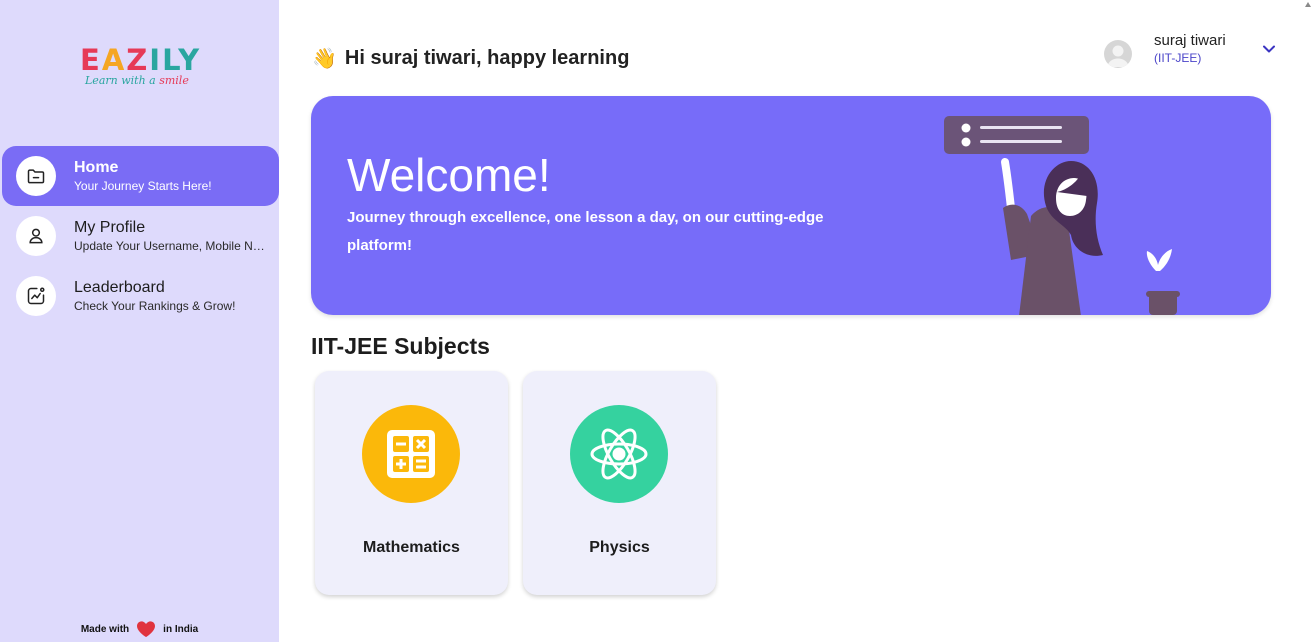 This screenshot has width=1312, height=642. I want to click on subject-label: Physics, so click(619, 547).